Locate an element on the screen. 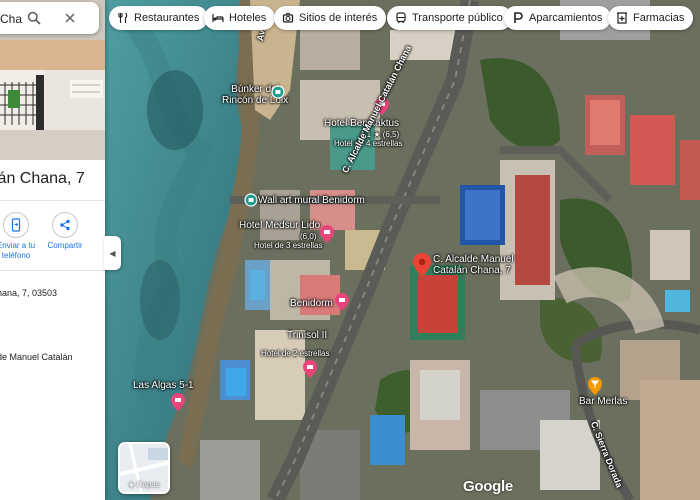  close-icon is located at coordinates (70, 18).